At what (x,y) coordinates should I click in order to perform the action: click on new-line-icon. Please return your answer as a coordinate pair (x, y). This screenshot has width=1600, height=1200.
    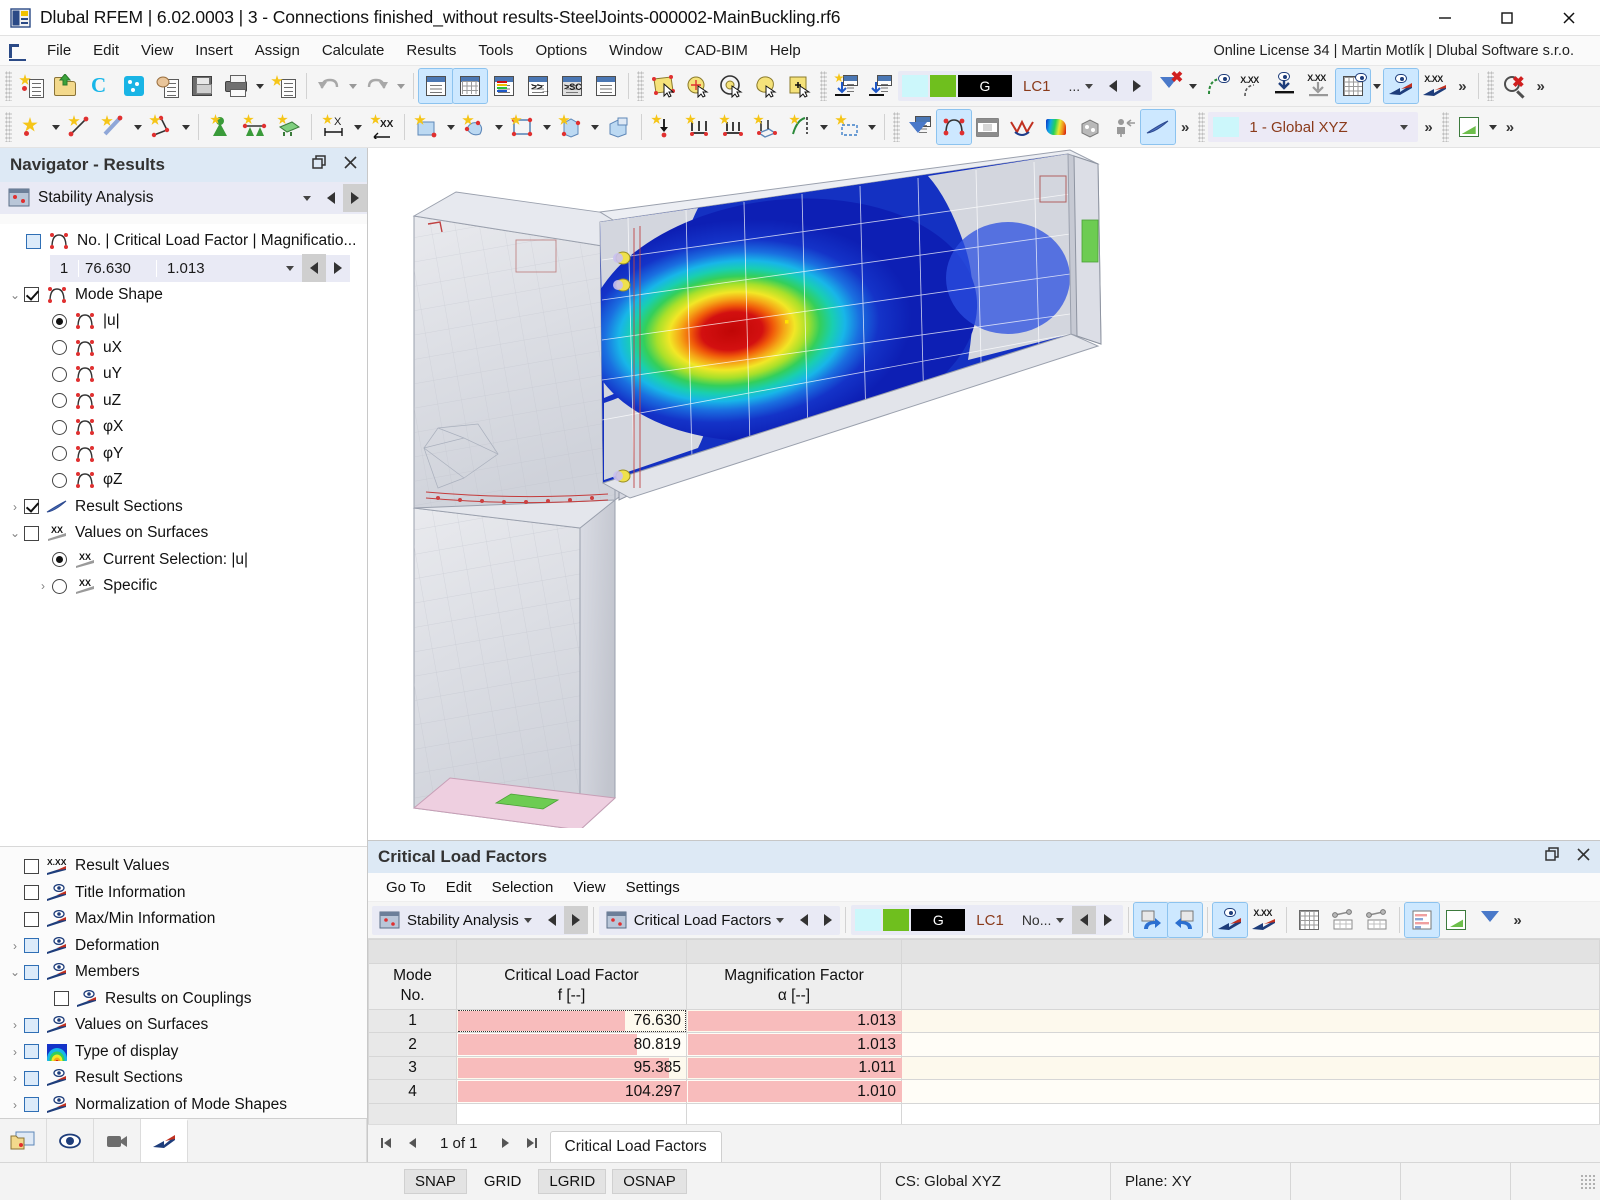
    Looking at the image, I should click on (80, 127).